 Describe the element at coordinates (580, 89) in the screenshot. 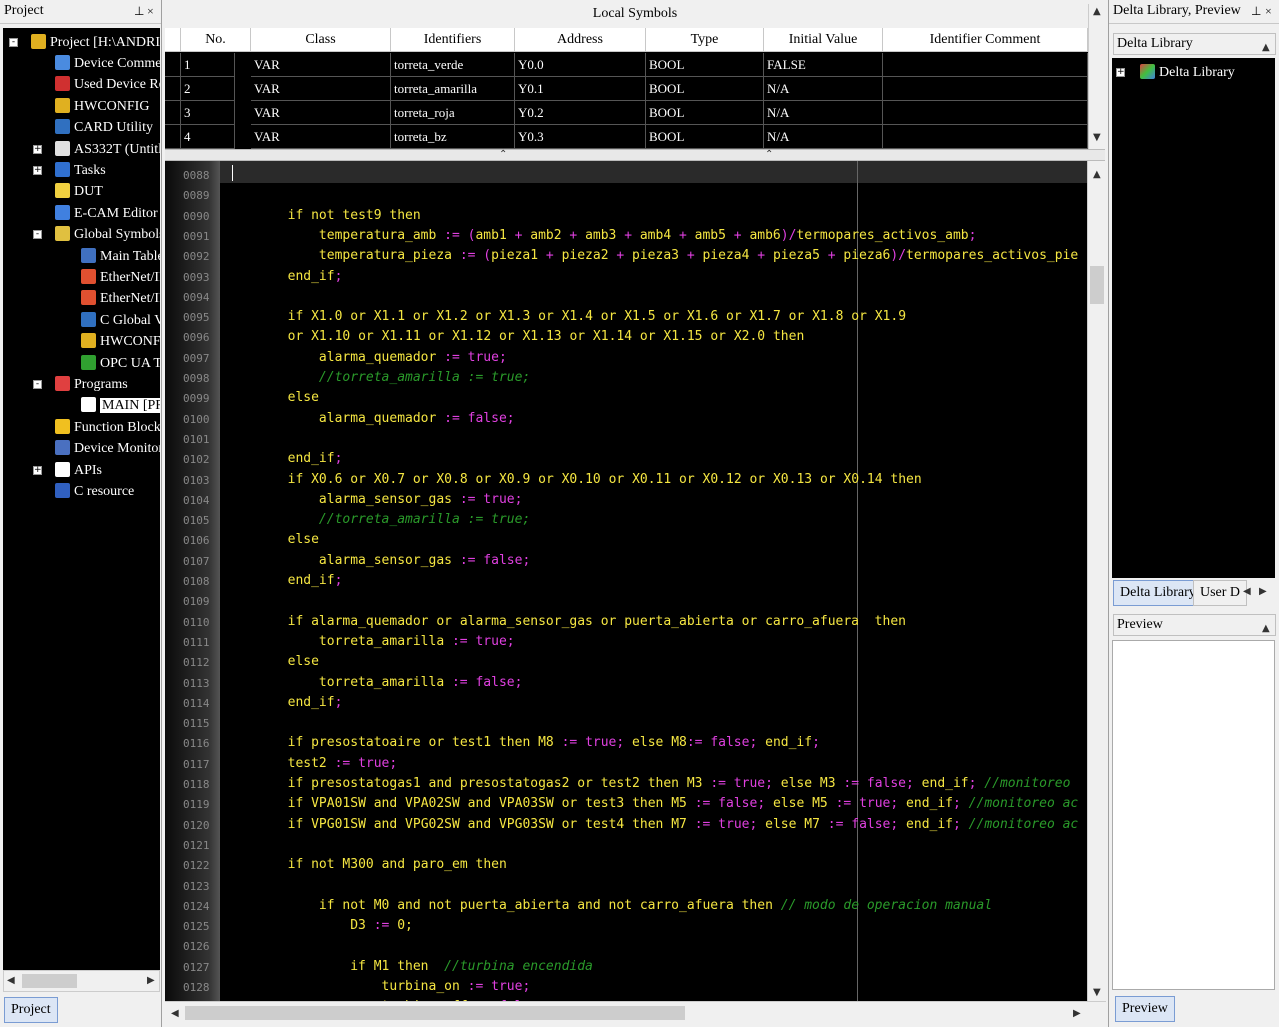

I see `table-cell: Y0.1` at that location.